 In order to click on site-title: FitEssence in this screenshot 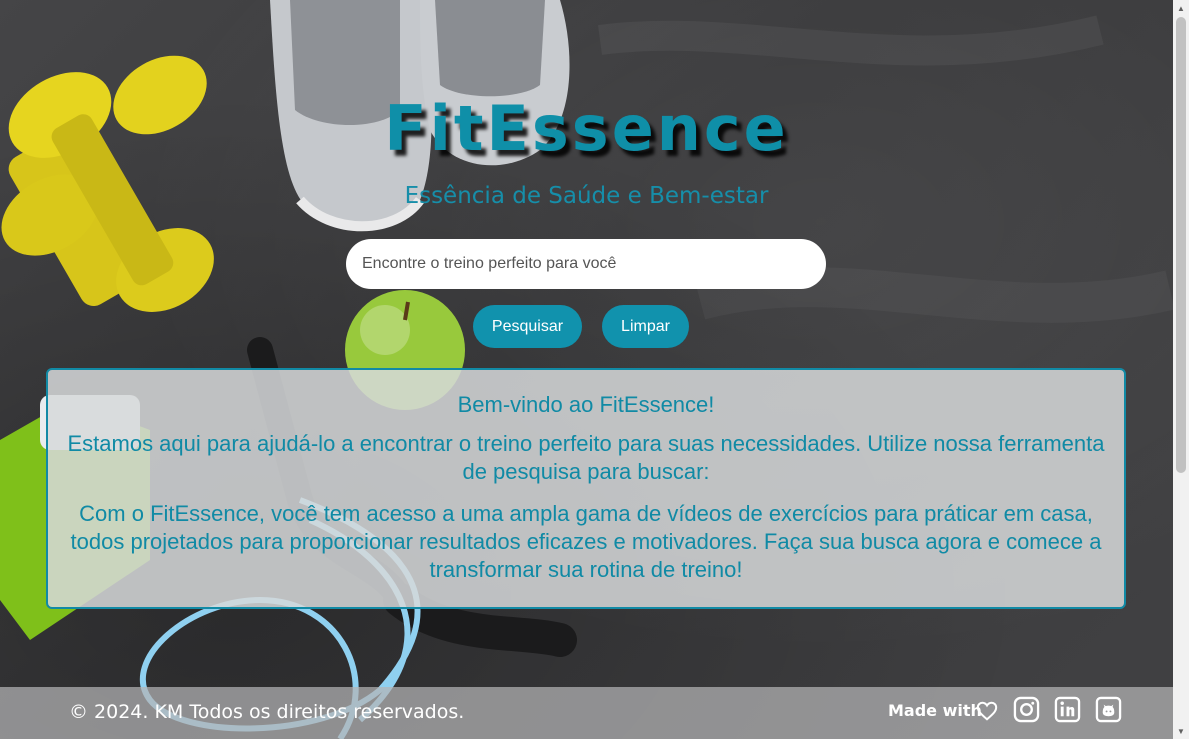, I will do `click(586, 128)`.